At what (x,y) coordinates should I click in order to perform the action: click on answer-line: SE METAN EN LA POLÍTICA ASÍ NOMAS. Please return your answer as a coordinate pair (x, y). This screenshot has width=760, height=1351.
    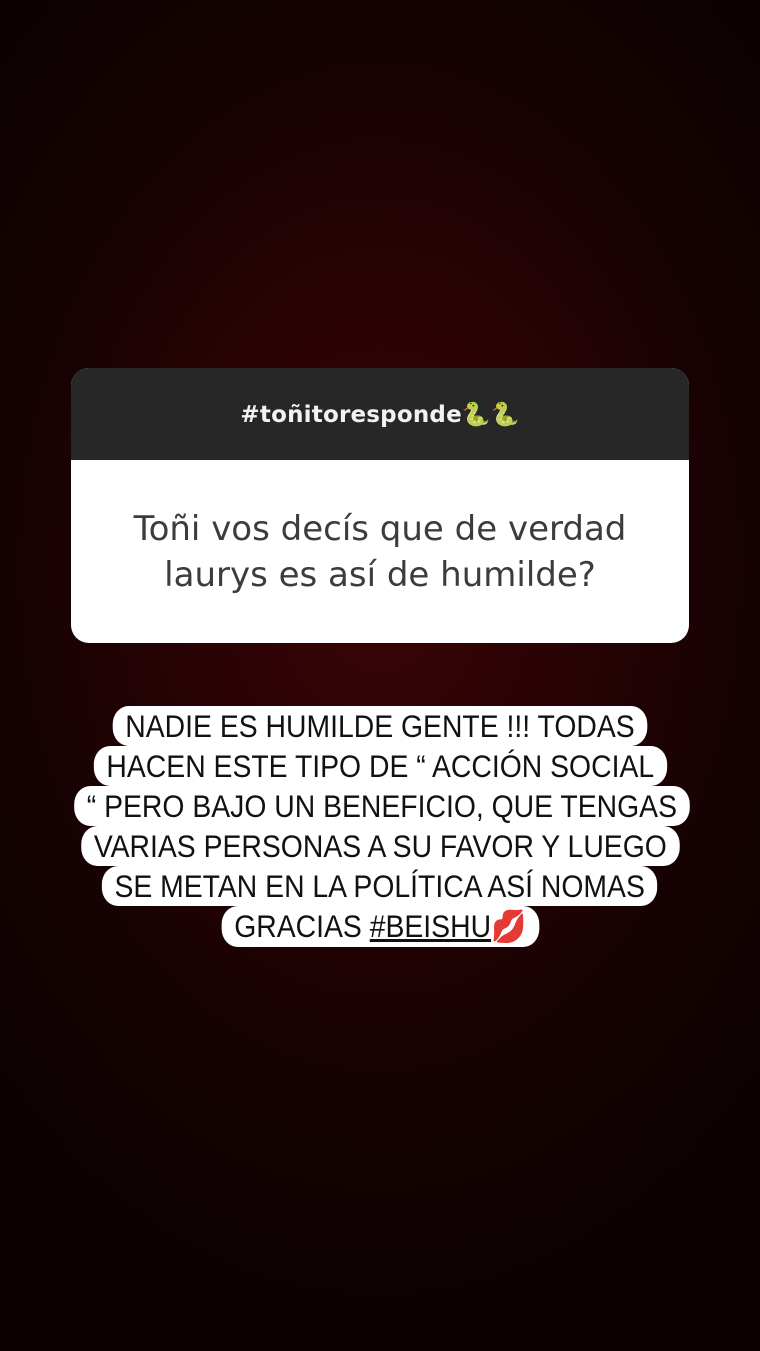
    Looking at the image, I should click on (380, 886).